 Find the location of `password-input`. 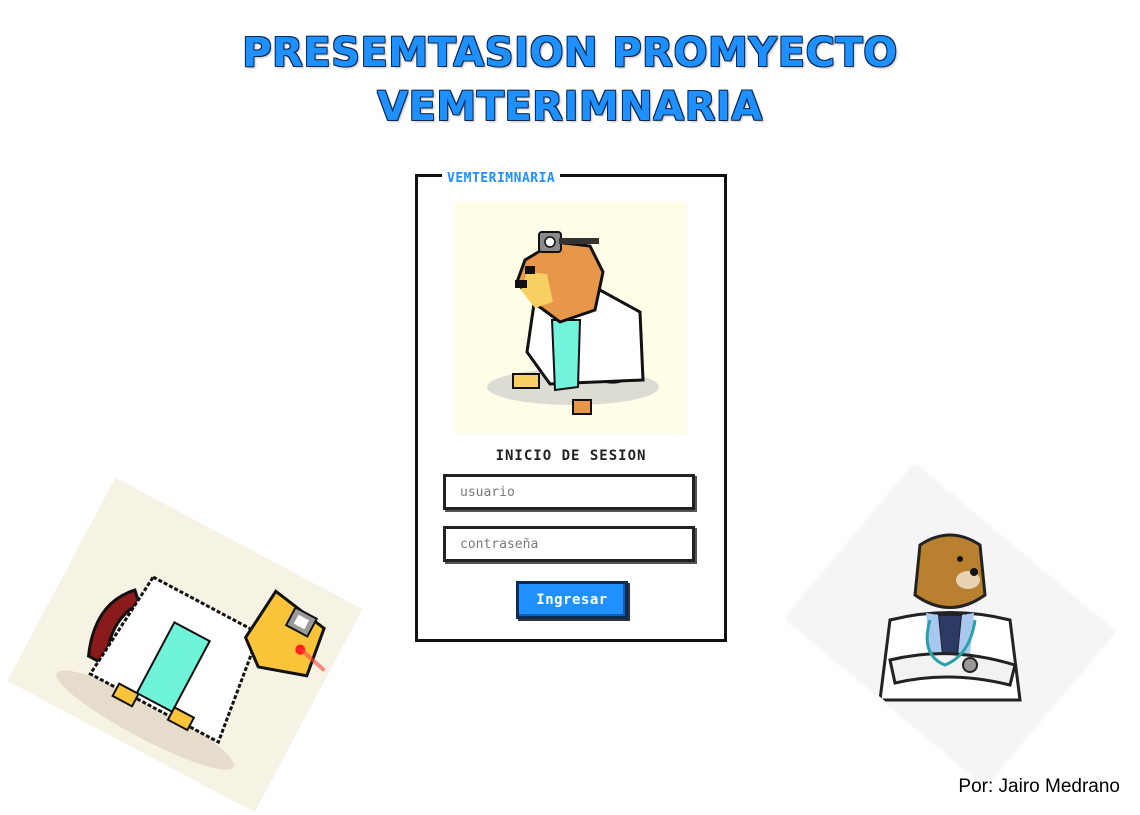

password-input is located at coordinates (569, 544).